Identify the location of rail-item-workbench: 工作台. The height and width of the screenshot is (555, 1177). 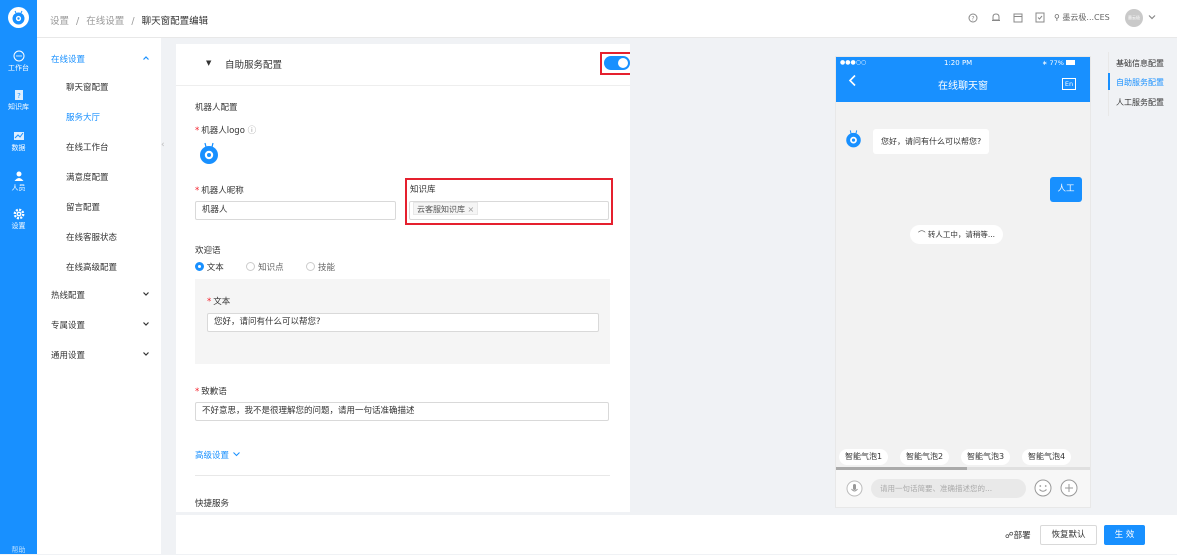
(18, 61).